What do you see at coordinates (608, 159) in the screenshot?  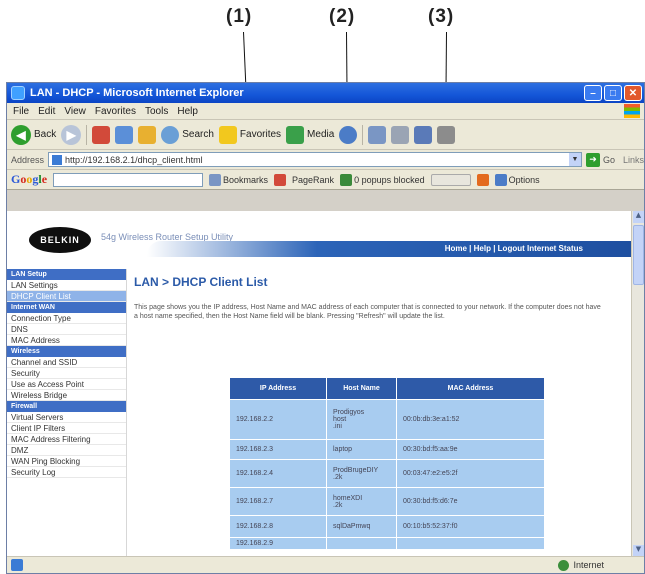 I see `go-label: Go` at bounding box center [608, 159].